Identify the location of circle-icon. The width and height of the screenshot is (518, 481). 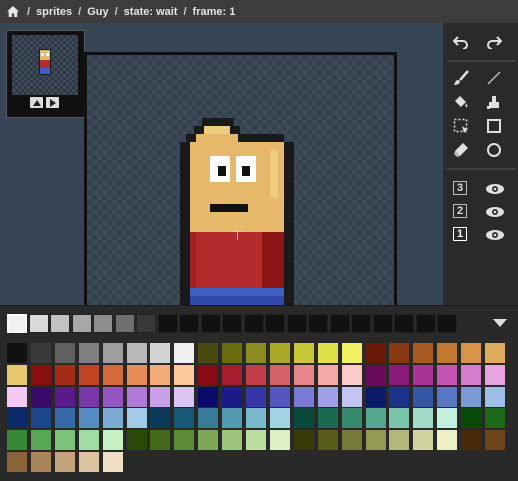
(494, 150).